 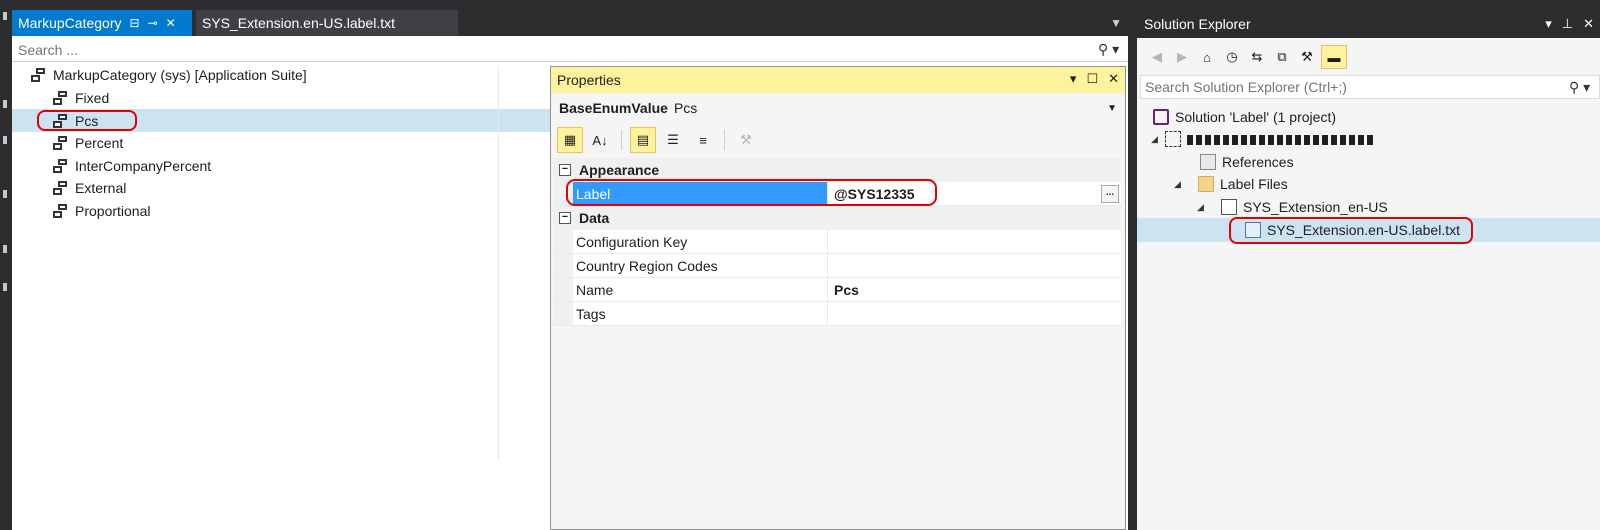 What do you see at coordinates (838, 140) in the screenshot?
I see `properties-toolbar: ▦ A↓ ▤ ☰ ≡ ⚒` at bounding box center [838, 140].